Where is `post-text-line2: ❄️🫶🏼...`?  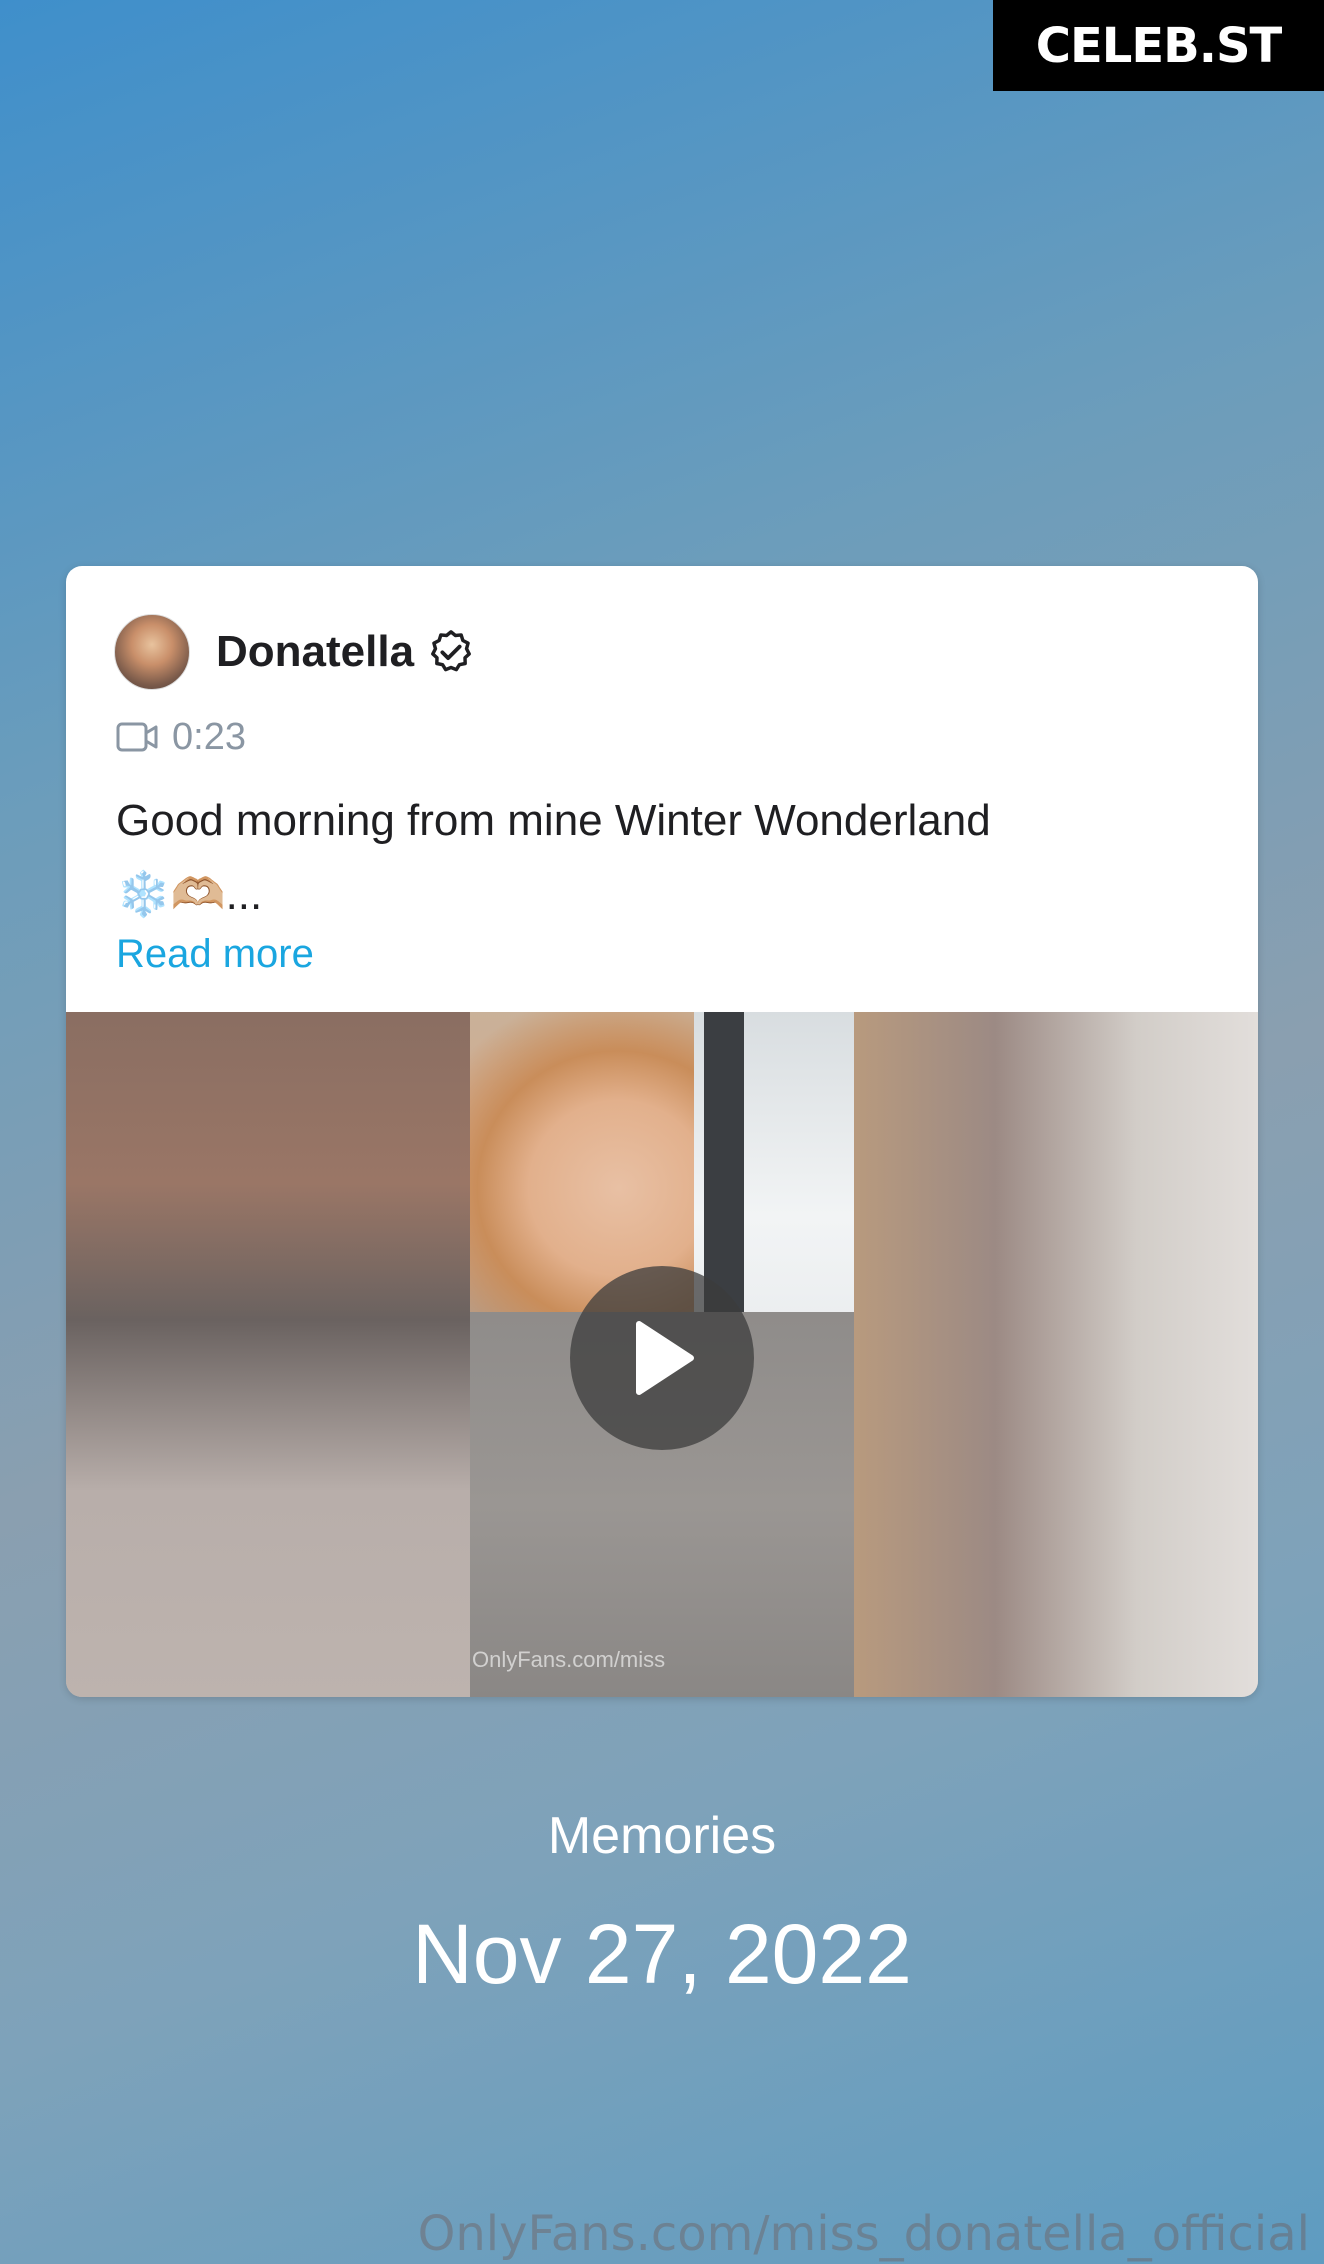
post-text-line2: ❄️🫶🏼... is located at coordinates (189, 894).